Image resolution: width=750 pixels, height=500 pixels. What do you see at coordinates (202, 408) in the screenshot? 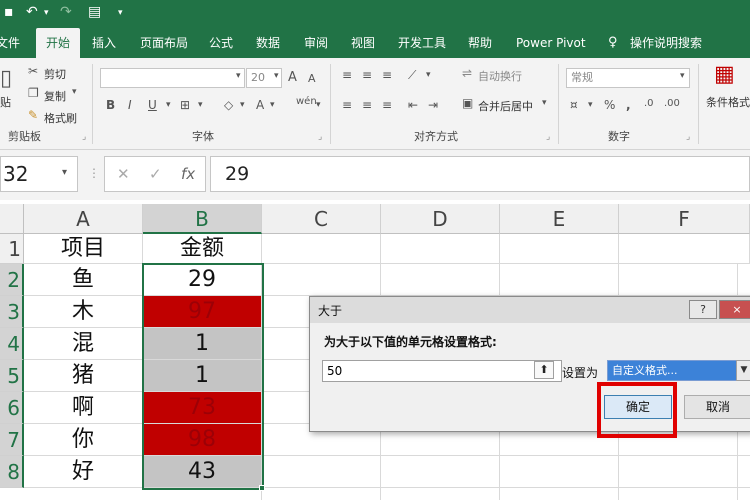
I see `cell-b6: 73` at bounding box center [202, 408].